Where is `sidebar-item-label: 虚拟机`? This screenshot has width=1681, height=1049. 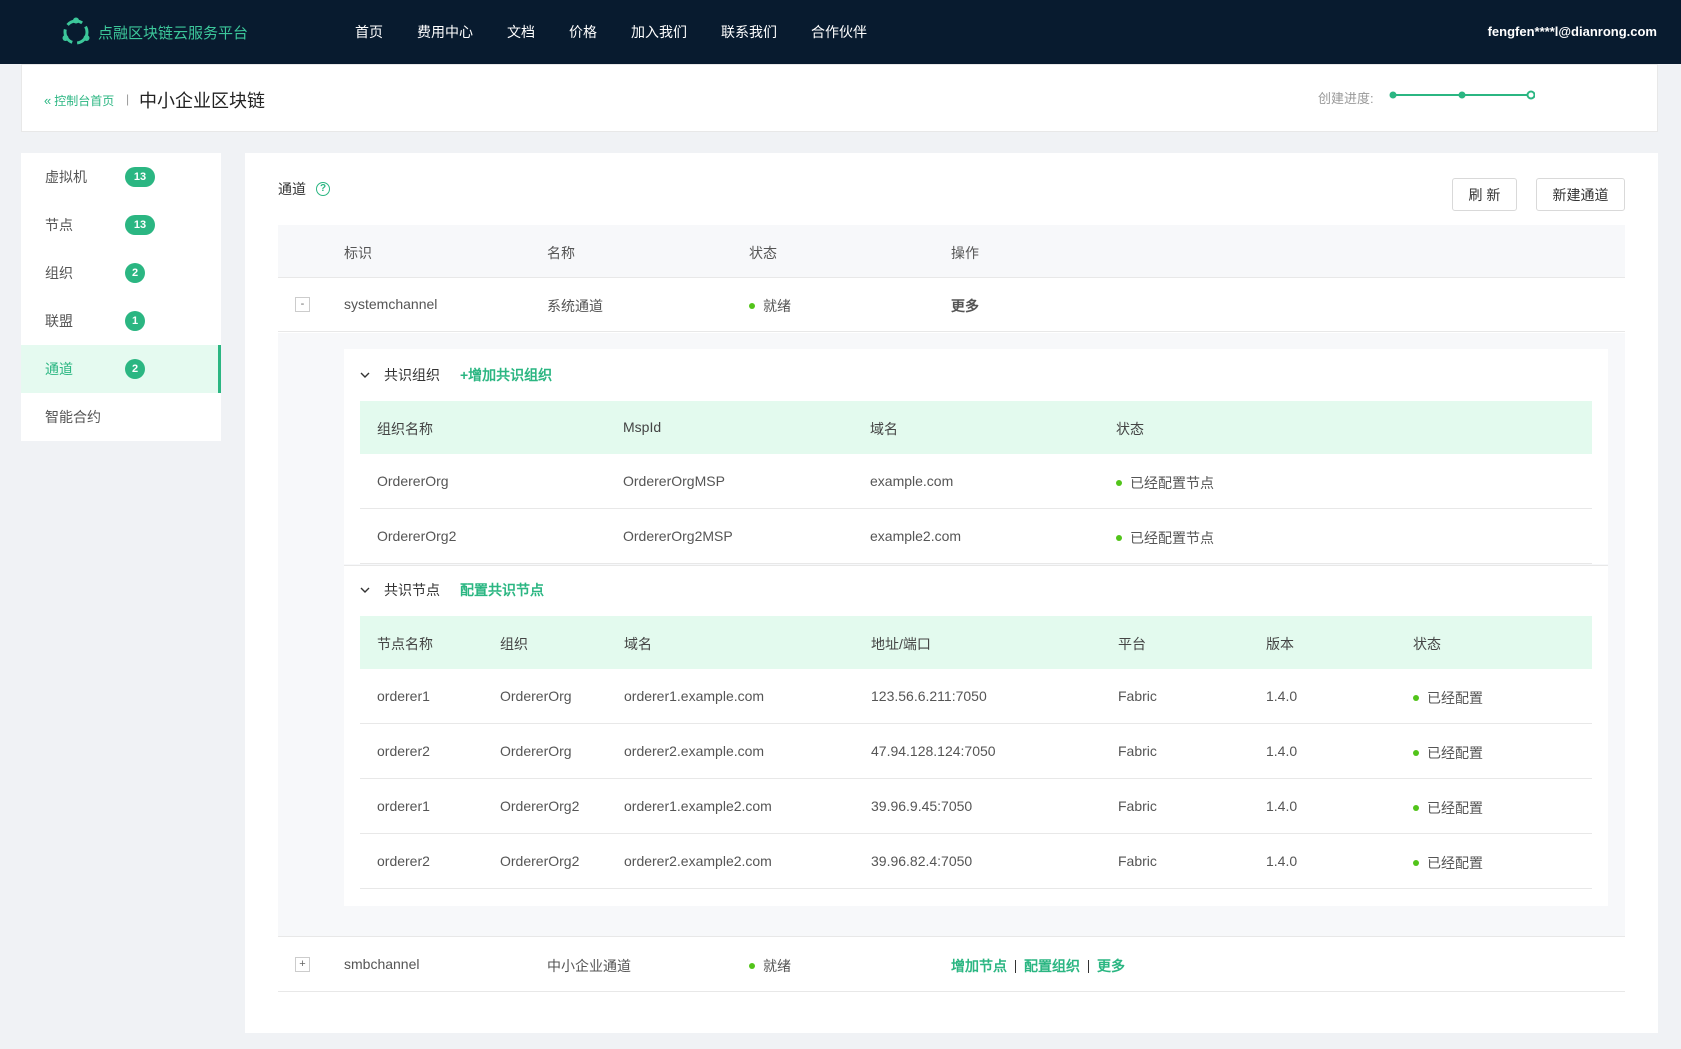
sidebar-item-label: 虚拟机 is located at coordinates (66, 177).